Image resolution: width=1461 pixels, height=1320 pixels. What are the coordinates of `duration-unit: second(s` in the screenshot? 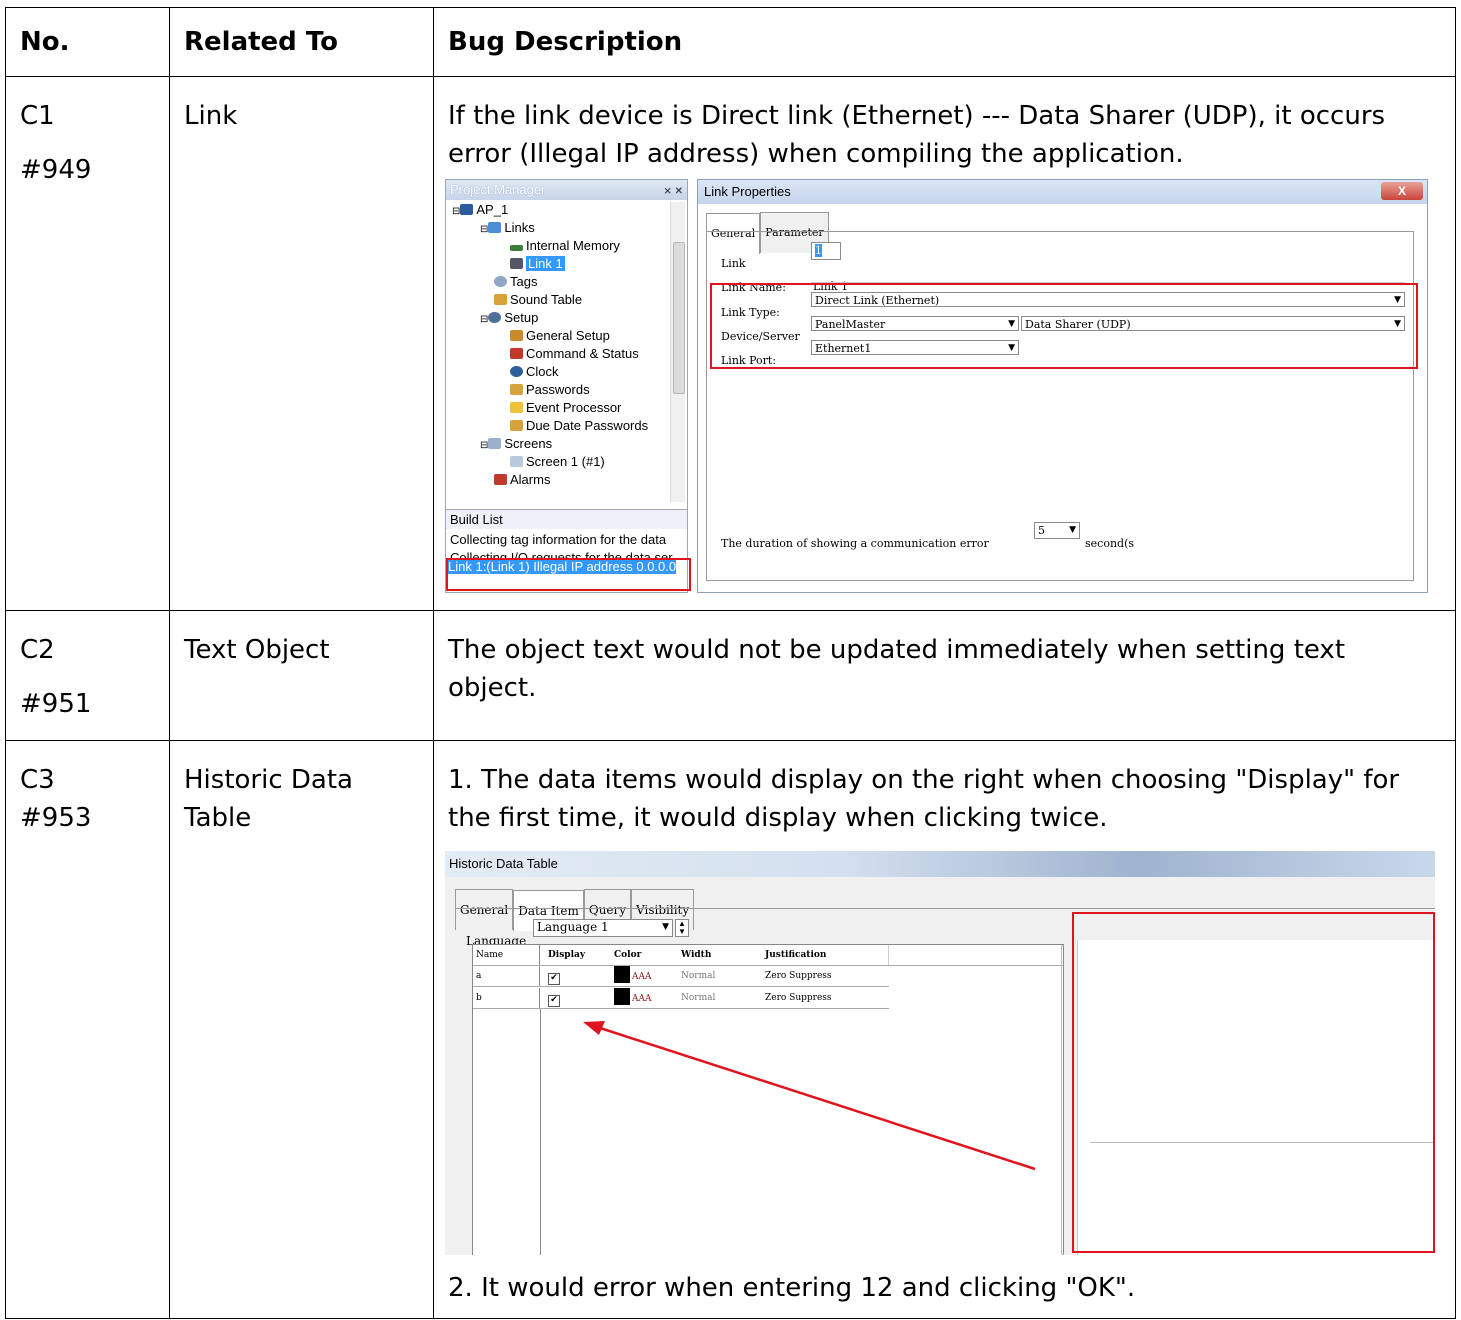 It's located at (1110, 543).